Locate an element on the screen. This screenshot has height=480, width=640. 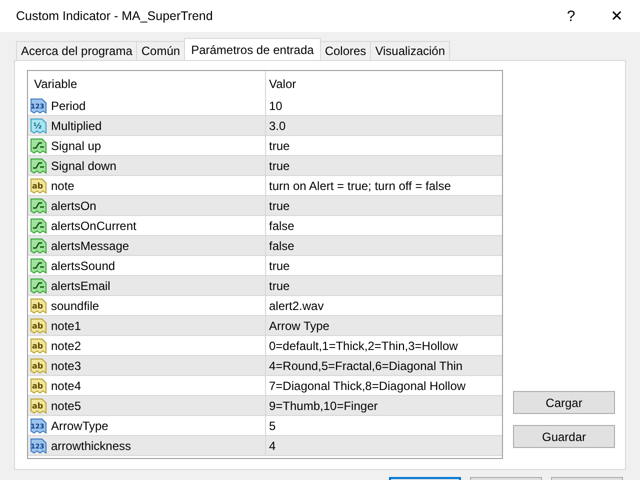
window-title: Custom Indicator - MA_SuperTrend is located at coordinates (115, 16).